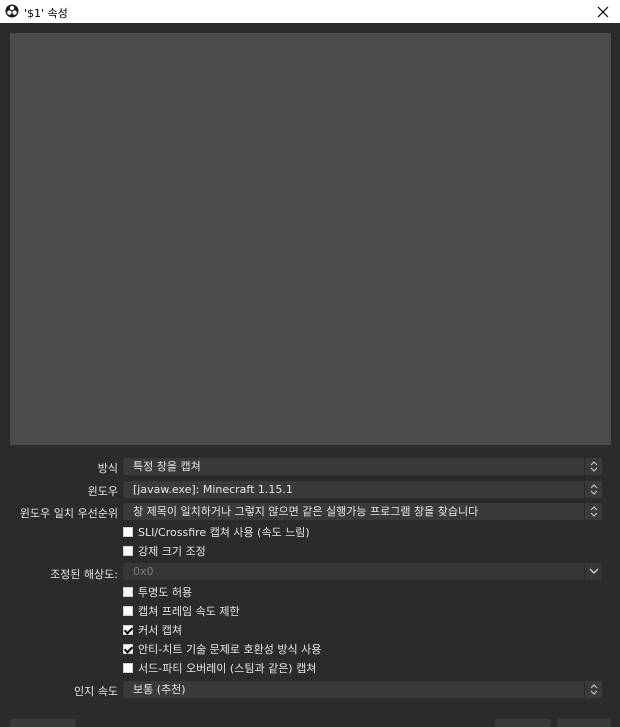  What do you see at coordinates (523, 723) in the screenshot?
I see `ok-button` at bounding box center [523, 723].